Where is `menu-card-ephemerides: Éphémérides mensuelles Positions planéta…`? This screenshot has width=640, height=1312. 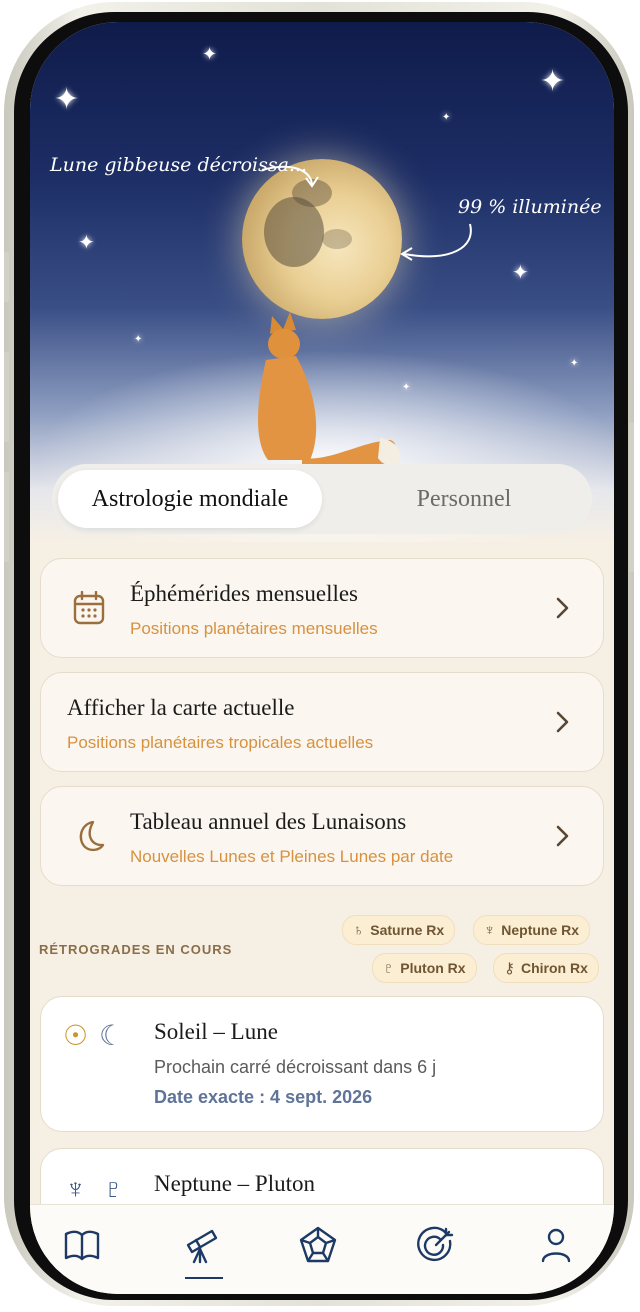
menu-card-ephemerides: Éphémérides mensuelles Positions planéta… is located at coordinates (322, 608).